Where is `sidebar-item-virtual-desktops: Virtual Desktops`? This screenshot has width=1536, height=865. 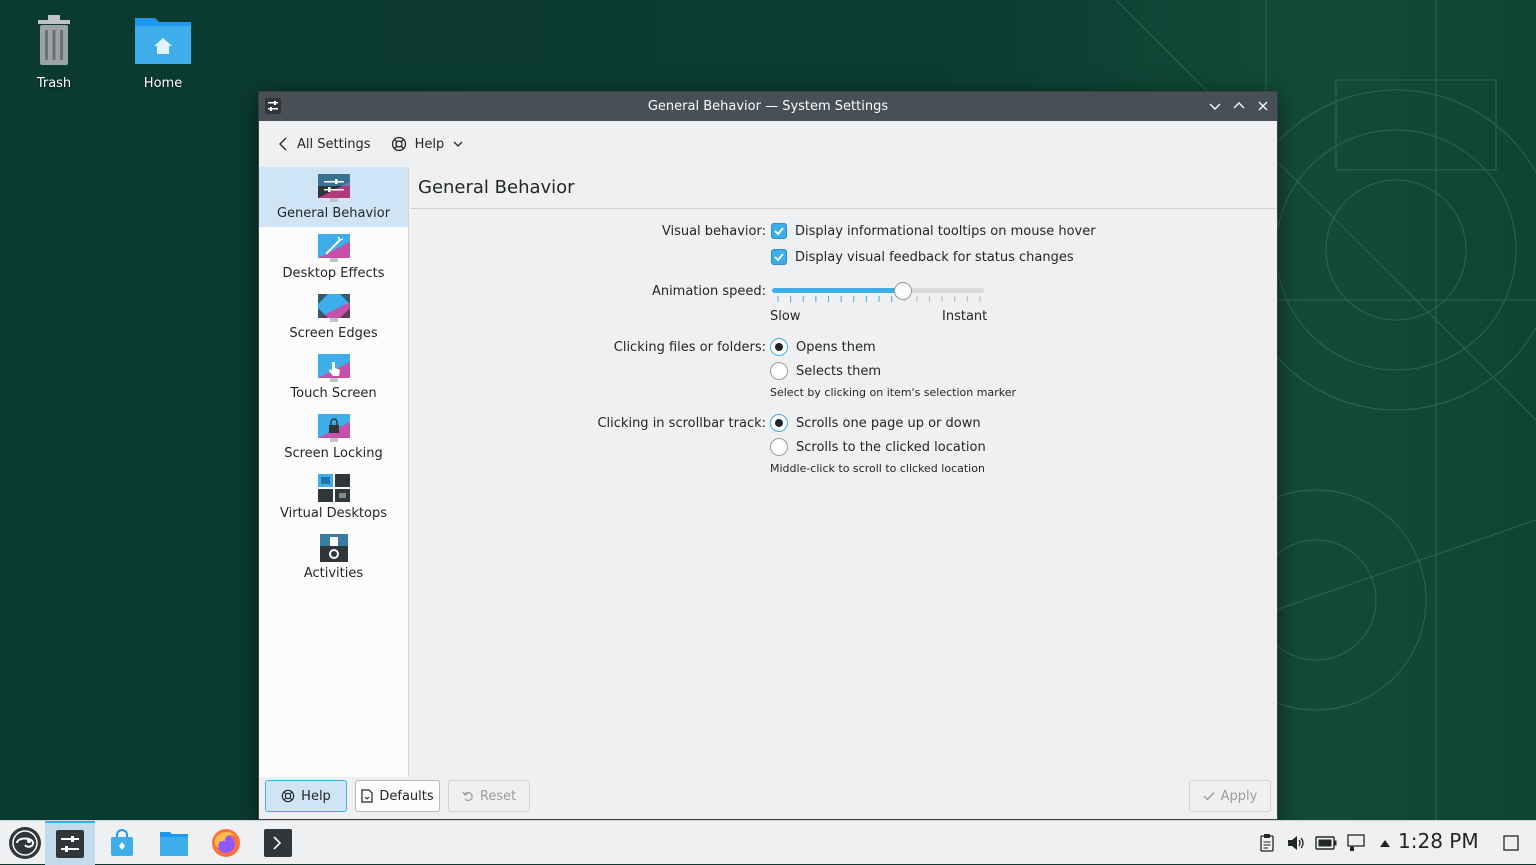 sidebar-item-virtual-desktops: Virtual Desktops is located at coordinates (333, 497).